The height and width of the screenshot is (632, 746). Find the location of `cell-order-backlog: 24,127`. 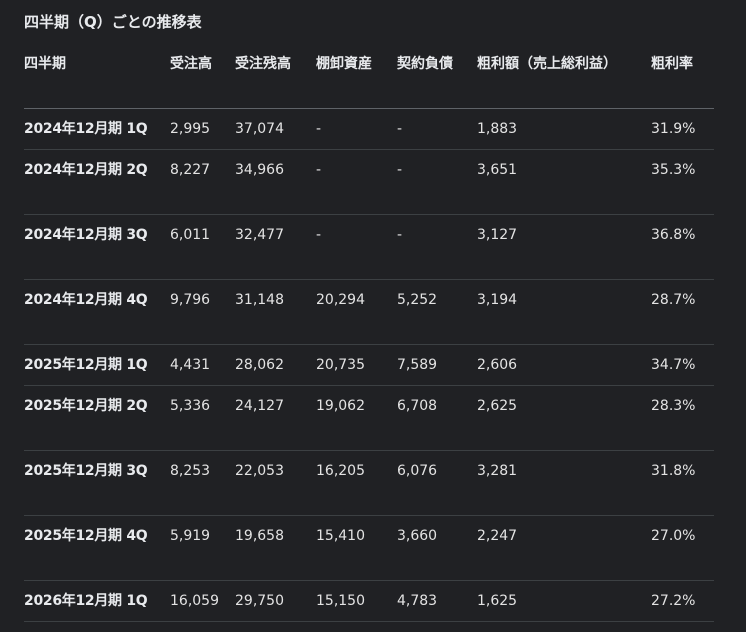

cell-order-backlog: 24,127 is located at coordinates (275, 418).